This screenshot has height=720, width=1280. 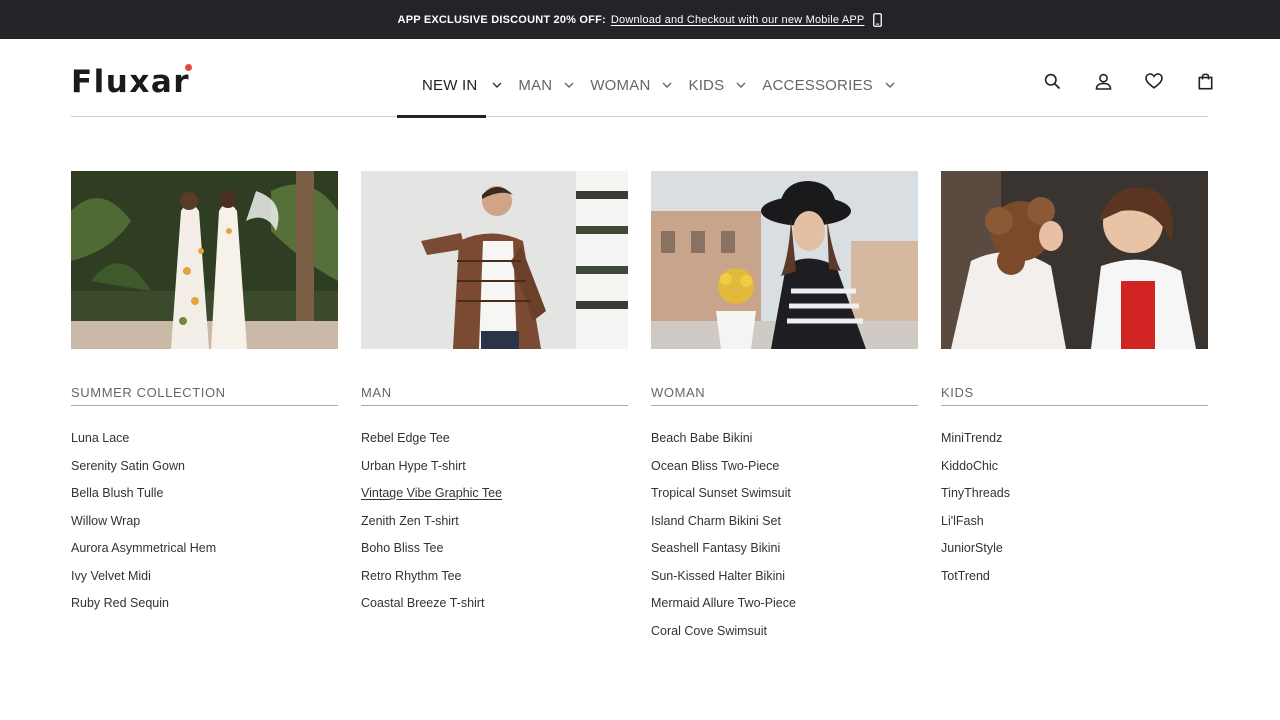 What do you see at coordinates (1103, 81) in the screenshot?
I see `account-icon` at bounding box center [1103, 81].